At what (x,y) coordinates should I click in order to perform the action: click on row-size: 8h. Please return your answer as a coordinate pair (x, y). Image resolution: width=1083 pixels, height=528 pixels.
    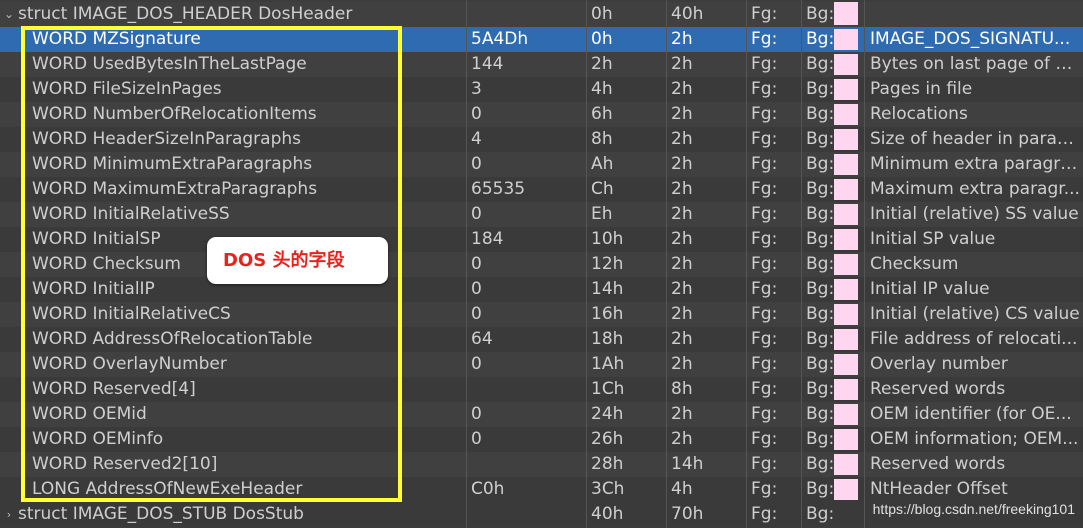
    Looking at the image, I should click on (682, 389).